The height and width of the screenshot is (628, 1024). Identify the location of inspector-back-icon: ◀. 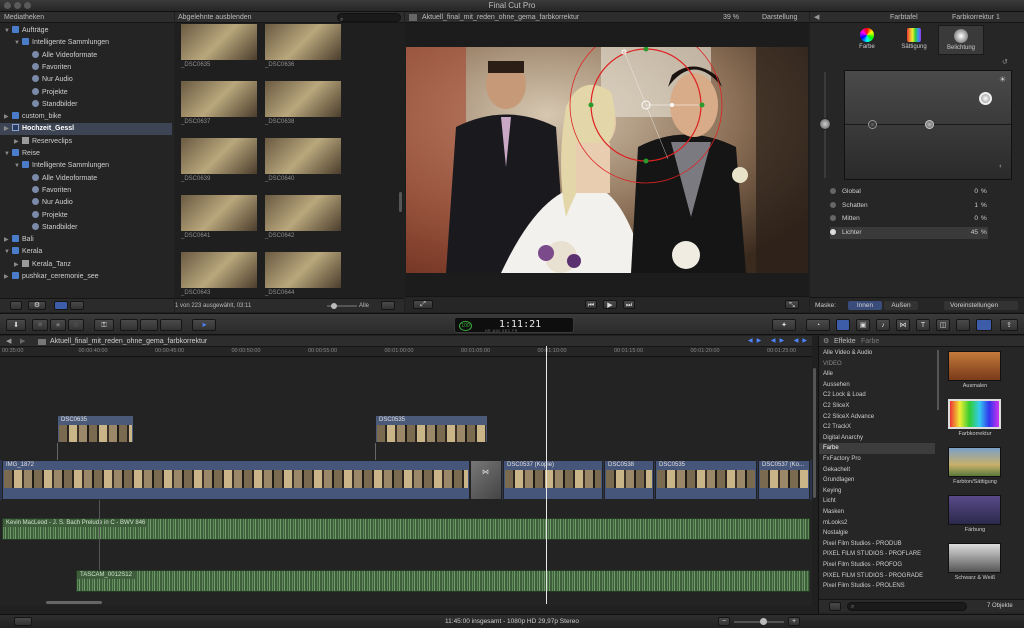
(816, 17).